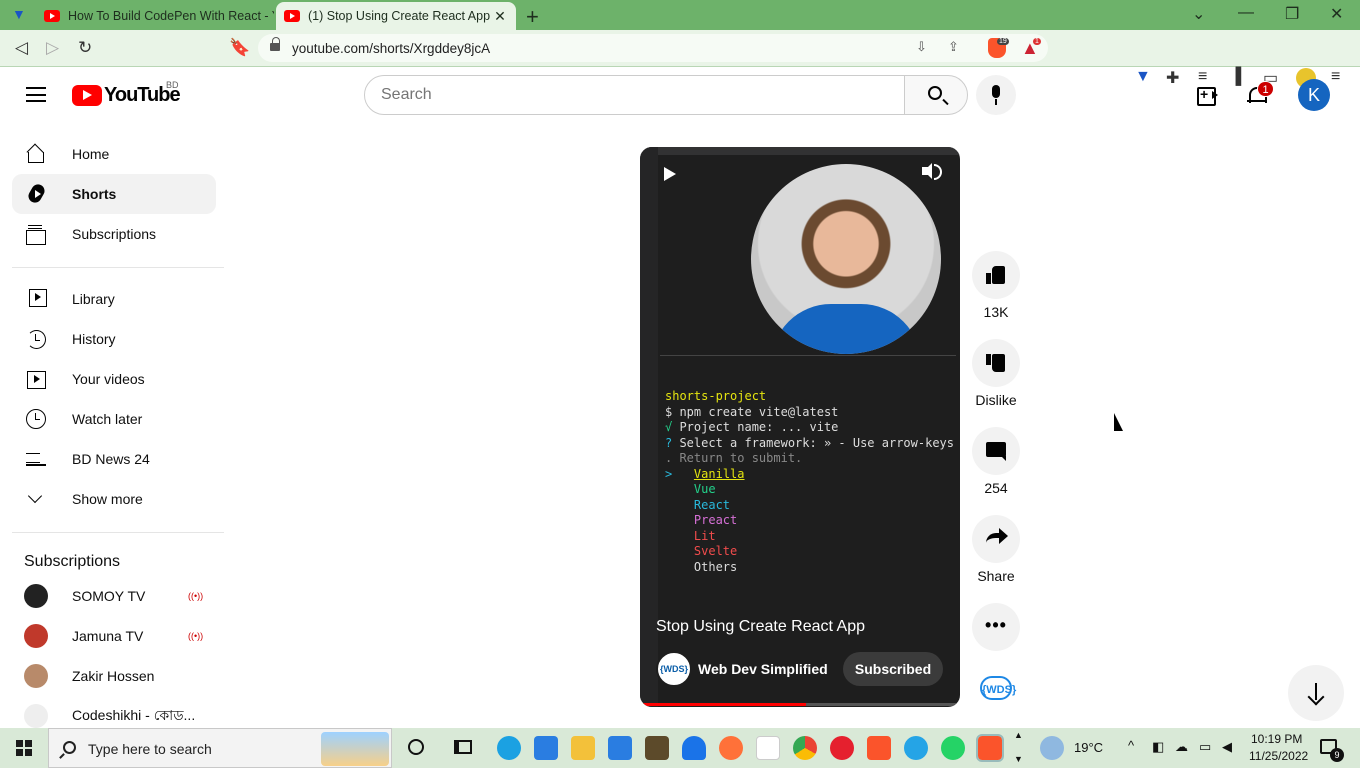 Image resolution: width=1360 pixels, height=768 pixels. Describe the element at coordinates (108, 379) in the screenshot. I see `sidebar-item-label: Your videos` at that location.